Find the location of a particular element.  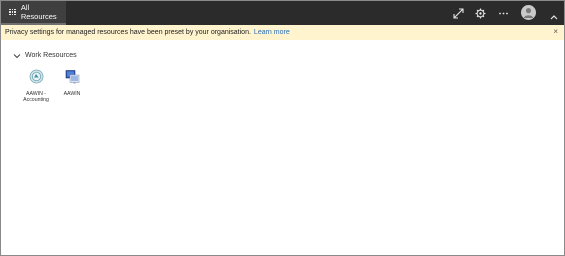

avatar is located at coordinates (528, 12).